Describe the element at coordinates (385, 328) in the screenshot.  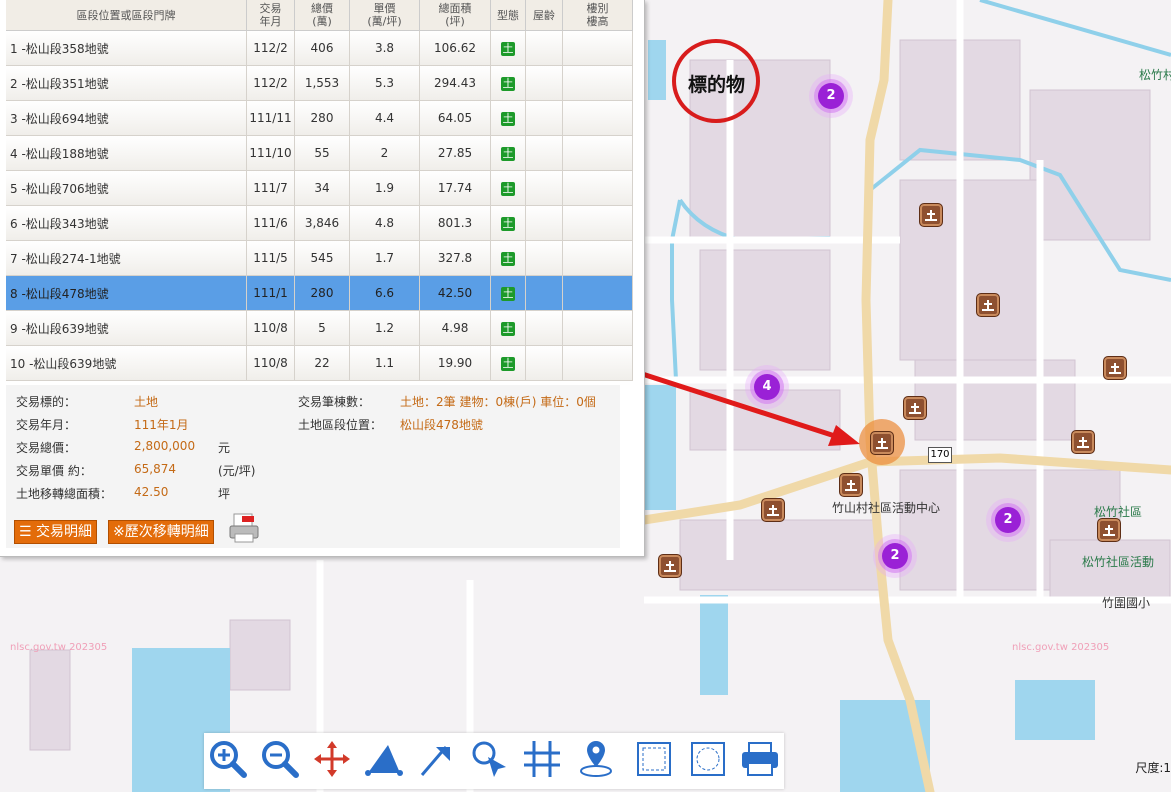
I see `cell-unit: 1.2` at that location.